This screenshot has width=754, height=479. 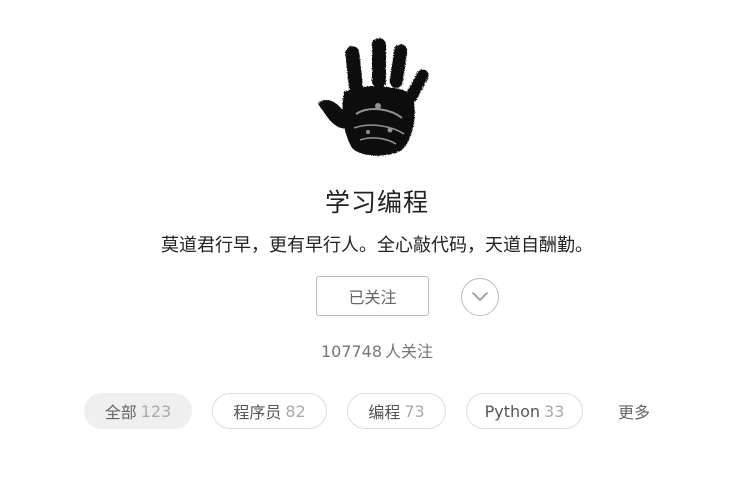 What do you see at coordinates (138, 411) in the screenshot?
I see `tag-all: 全部 123` at bounding box center [138, 411].